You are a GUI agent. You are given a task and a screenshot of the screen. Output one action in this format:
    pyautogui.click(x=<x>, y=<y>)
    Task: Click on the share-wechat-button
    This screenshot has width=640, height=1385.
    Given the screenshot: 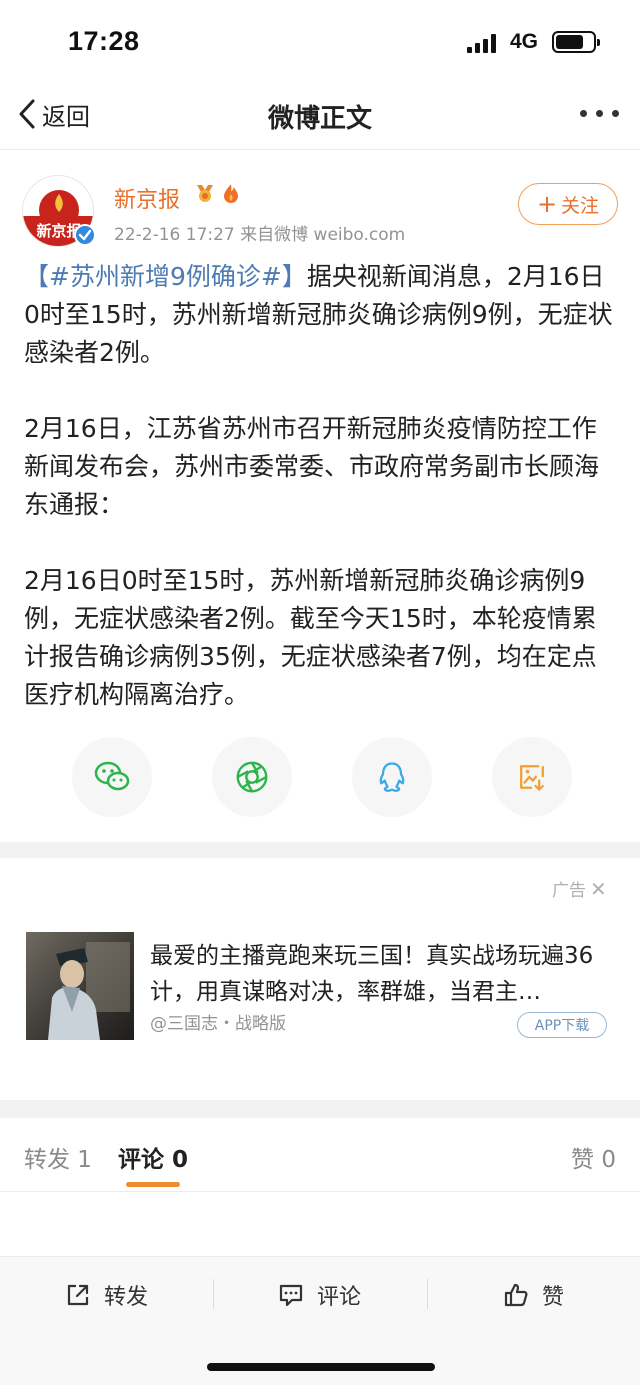 What is the action you would take?
    pyautogui.click(x=112, y=777)
    